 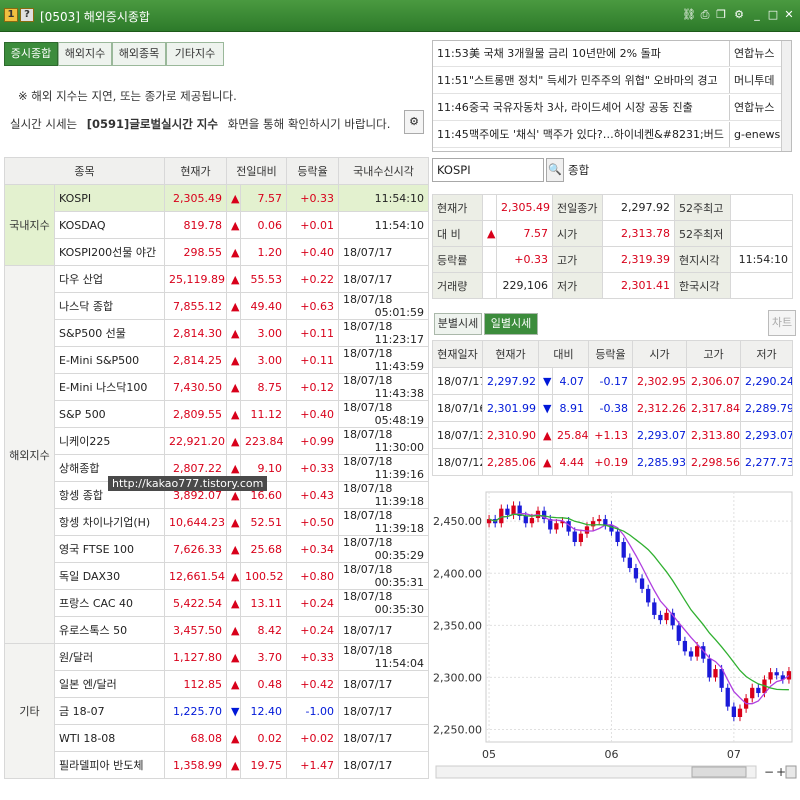 What do you see at coordinates (11, 15) in the screenshot?
I see `screen-number-badge: 1` at bounding box center [11, 15].